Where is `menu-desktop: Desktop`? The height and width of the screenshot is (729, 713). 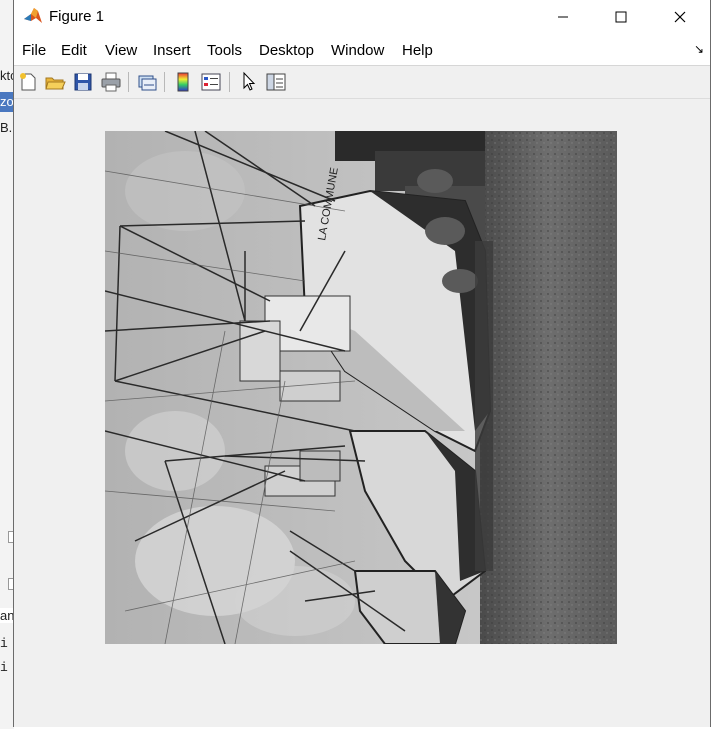
menu-desktop: Desktop is located at coordinates (286, 50).